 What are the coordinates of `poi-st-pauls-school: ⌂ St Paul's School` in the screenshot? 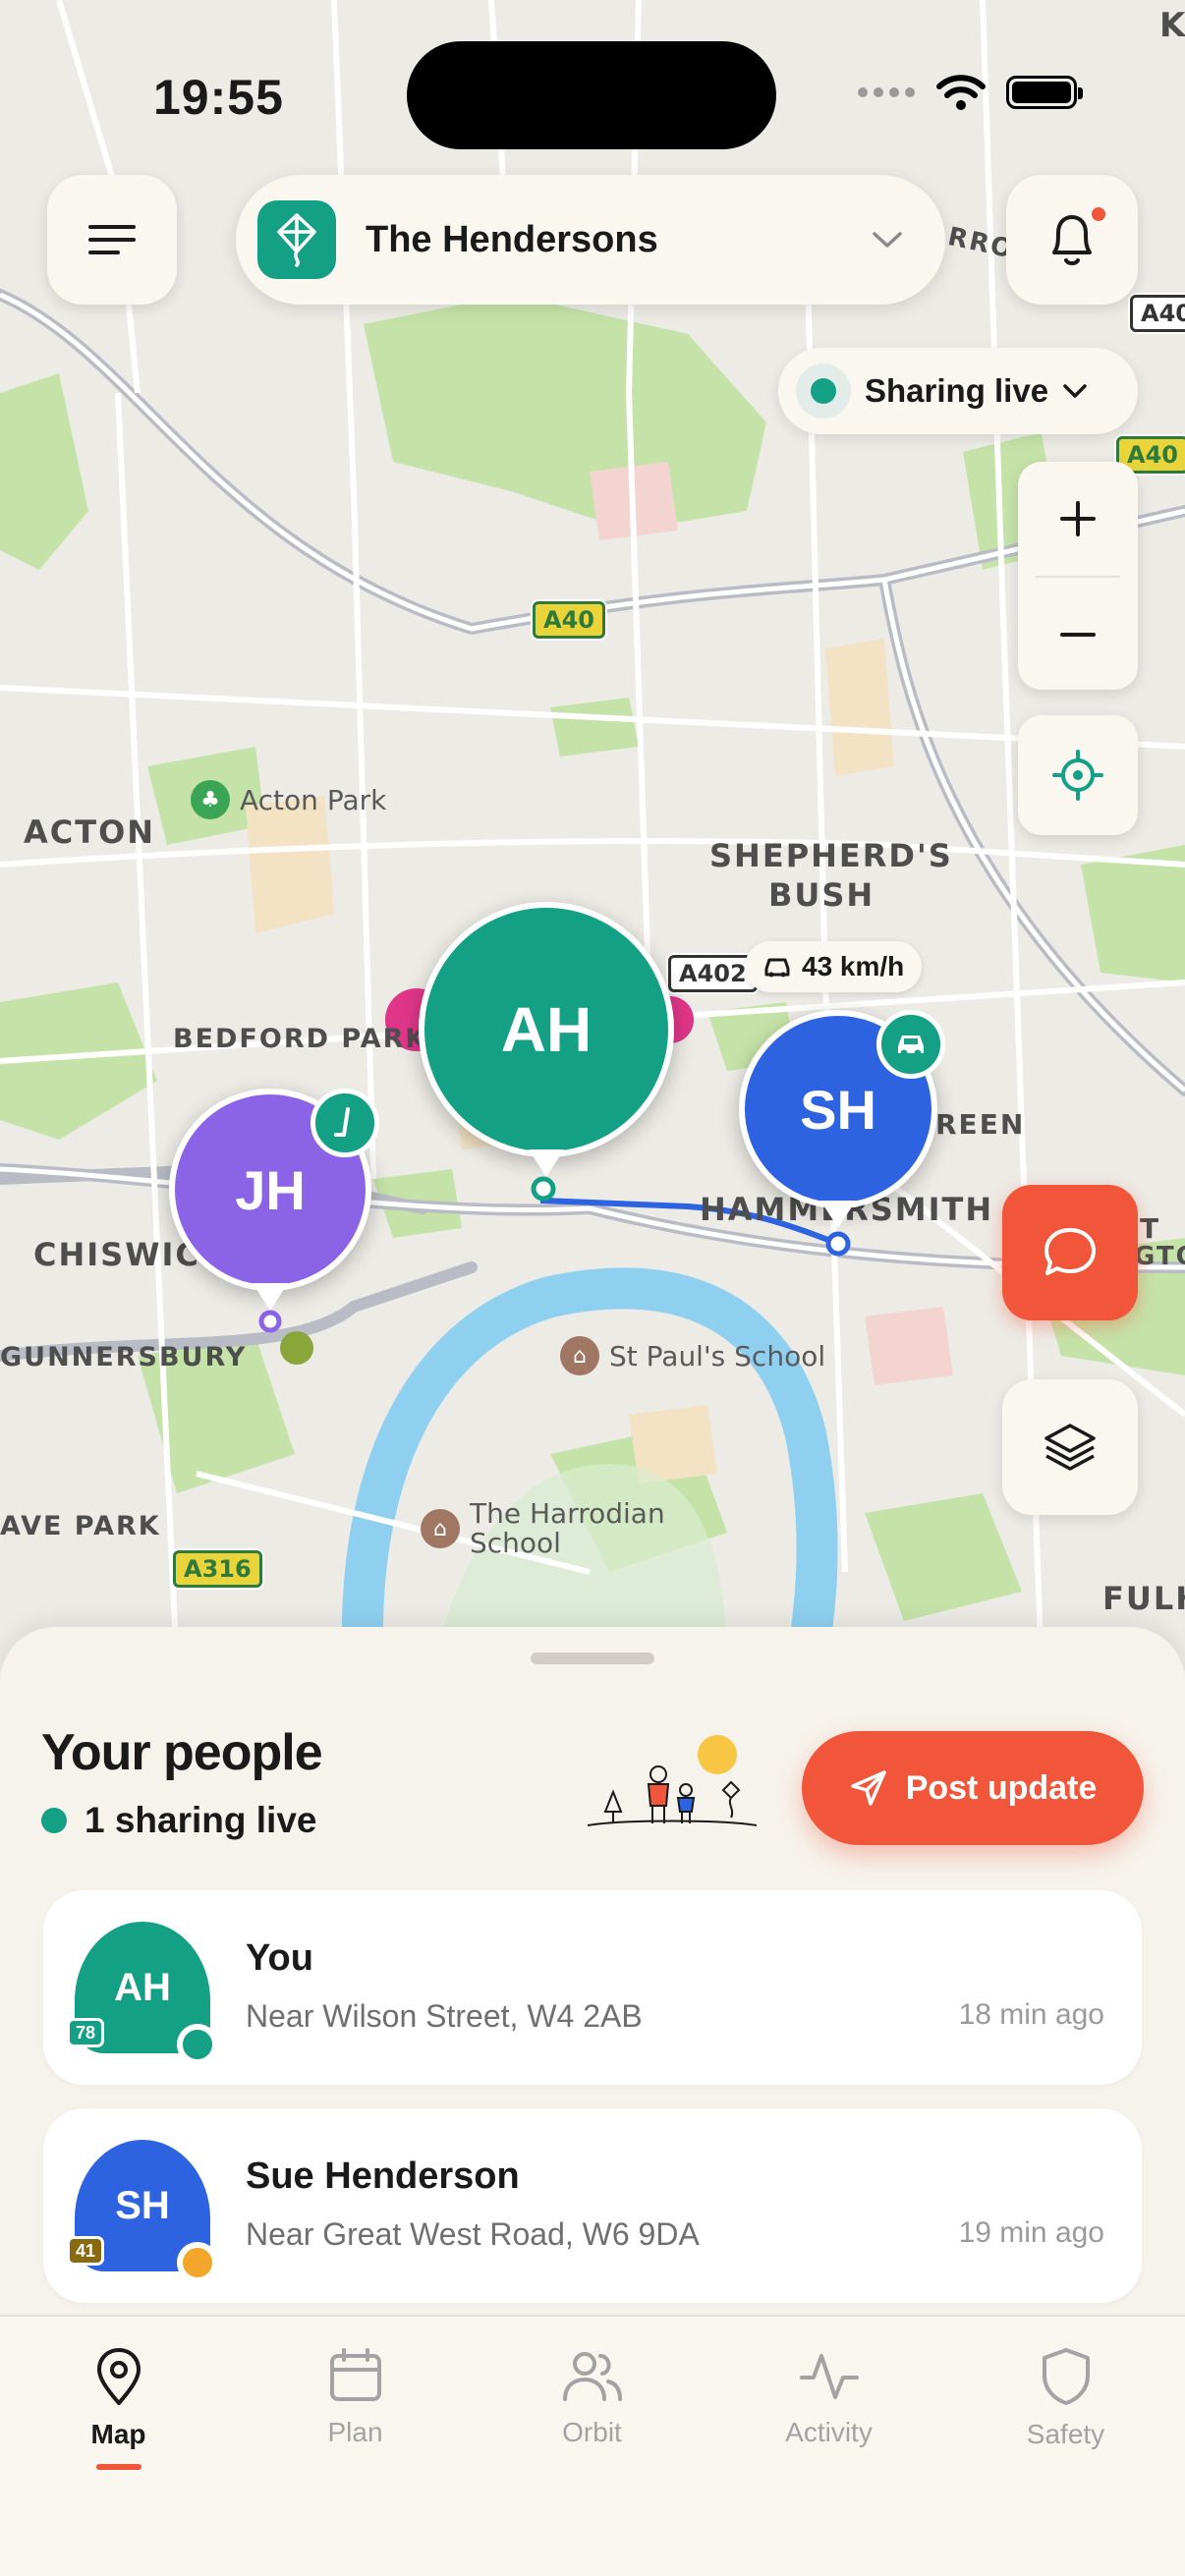 It's located at (693, 1355).